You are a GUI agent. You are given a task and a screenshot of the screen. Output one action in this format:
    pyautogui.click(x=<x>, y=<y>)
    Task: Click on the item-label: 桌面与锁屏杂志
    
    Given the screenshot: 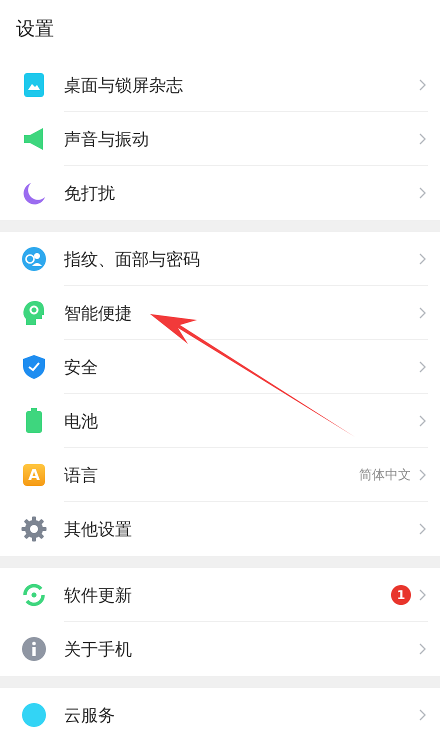 What is the action you would take?
    pyautogui.click(x=124, y=85)
    